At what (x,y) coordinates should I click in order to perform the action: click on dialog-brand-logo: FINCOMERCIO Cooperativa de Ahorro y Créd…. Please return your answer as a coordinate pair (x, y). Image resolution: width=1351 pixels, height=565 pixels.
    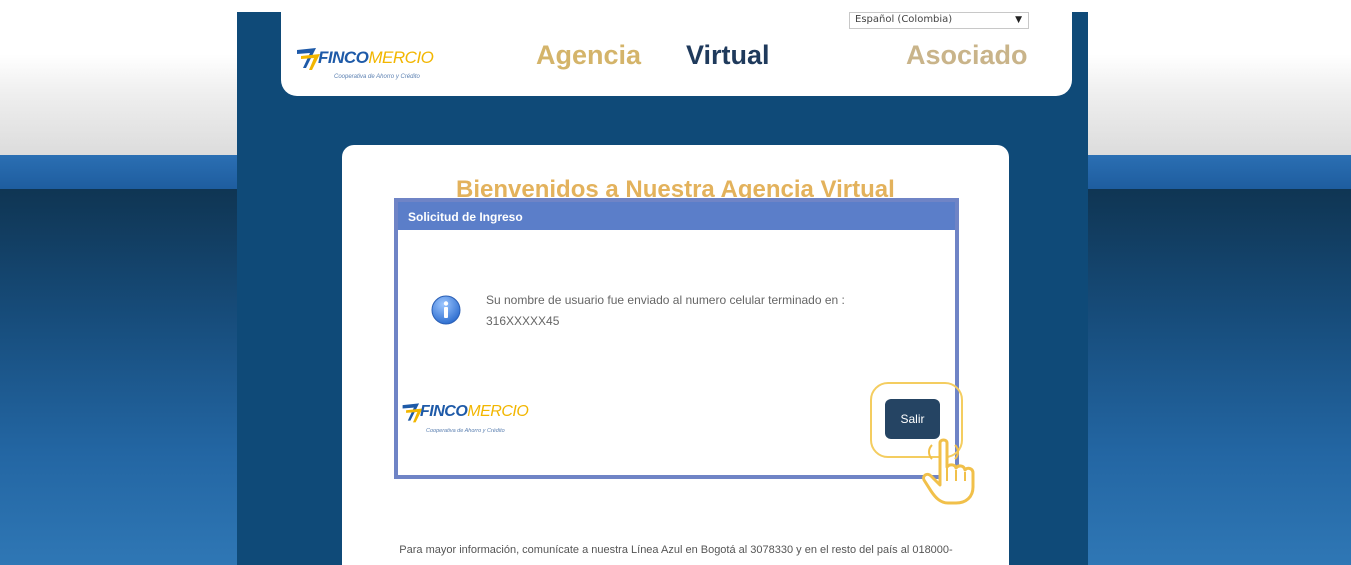
    Looking at the image, I should click on (480, 421).